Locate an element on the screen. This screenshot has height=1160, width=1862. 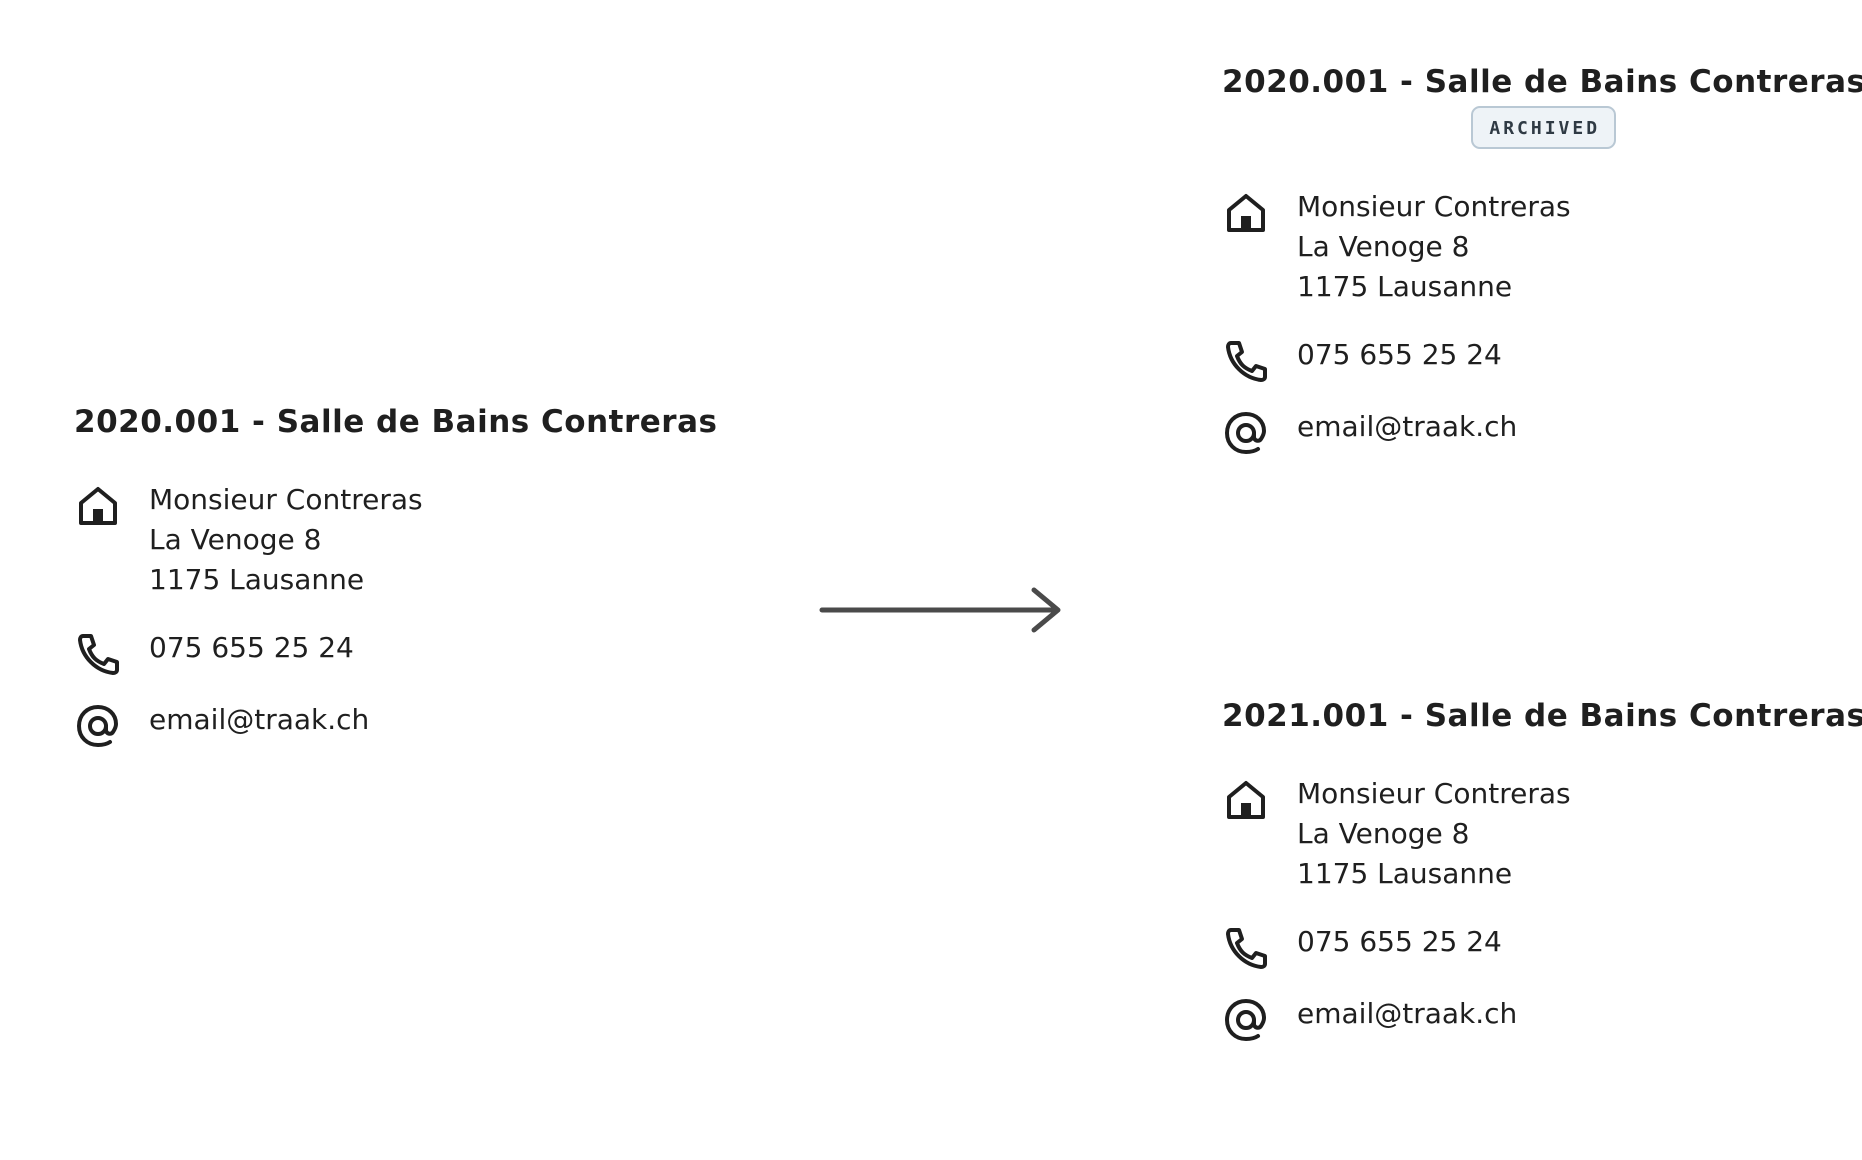
project-title: 2021.001 - Salle de Bains Contreras is located at coordinates (1542, 716).